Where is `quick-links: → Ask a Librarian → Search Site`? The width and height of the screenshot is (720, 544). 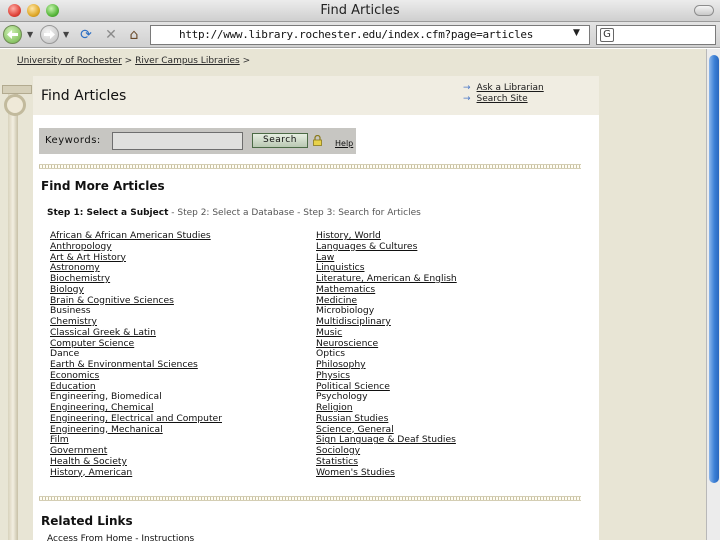
quick-links: → Ask a Librarian → Search Site is located at coordinates (503, 94).